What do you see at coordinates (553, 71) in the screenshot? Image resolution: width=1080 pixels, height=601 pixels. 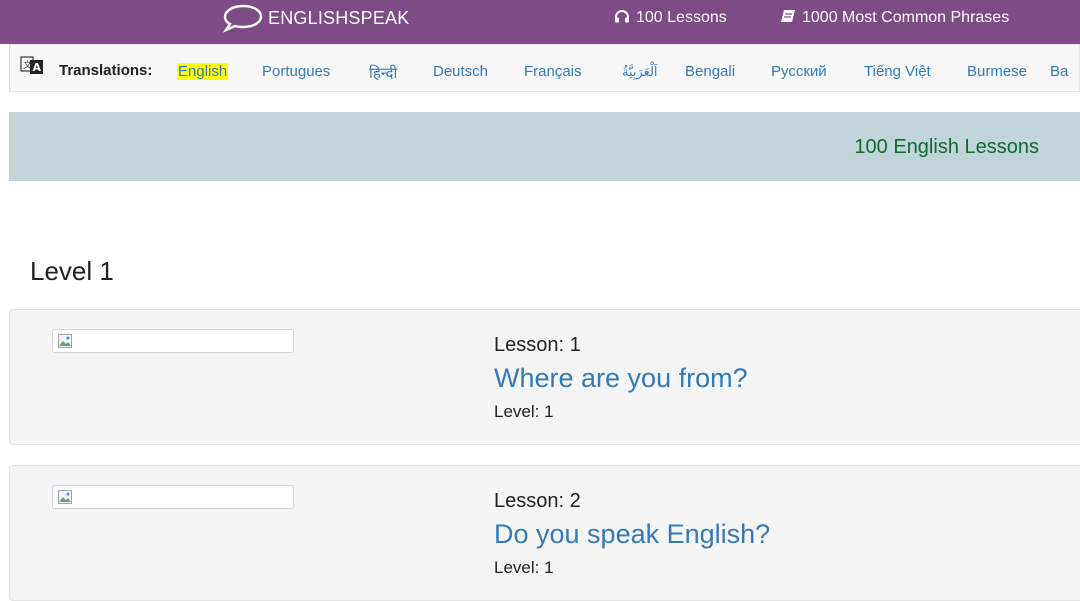 I see `lang-francais: Français` at bounding box center [553, 71].